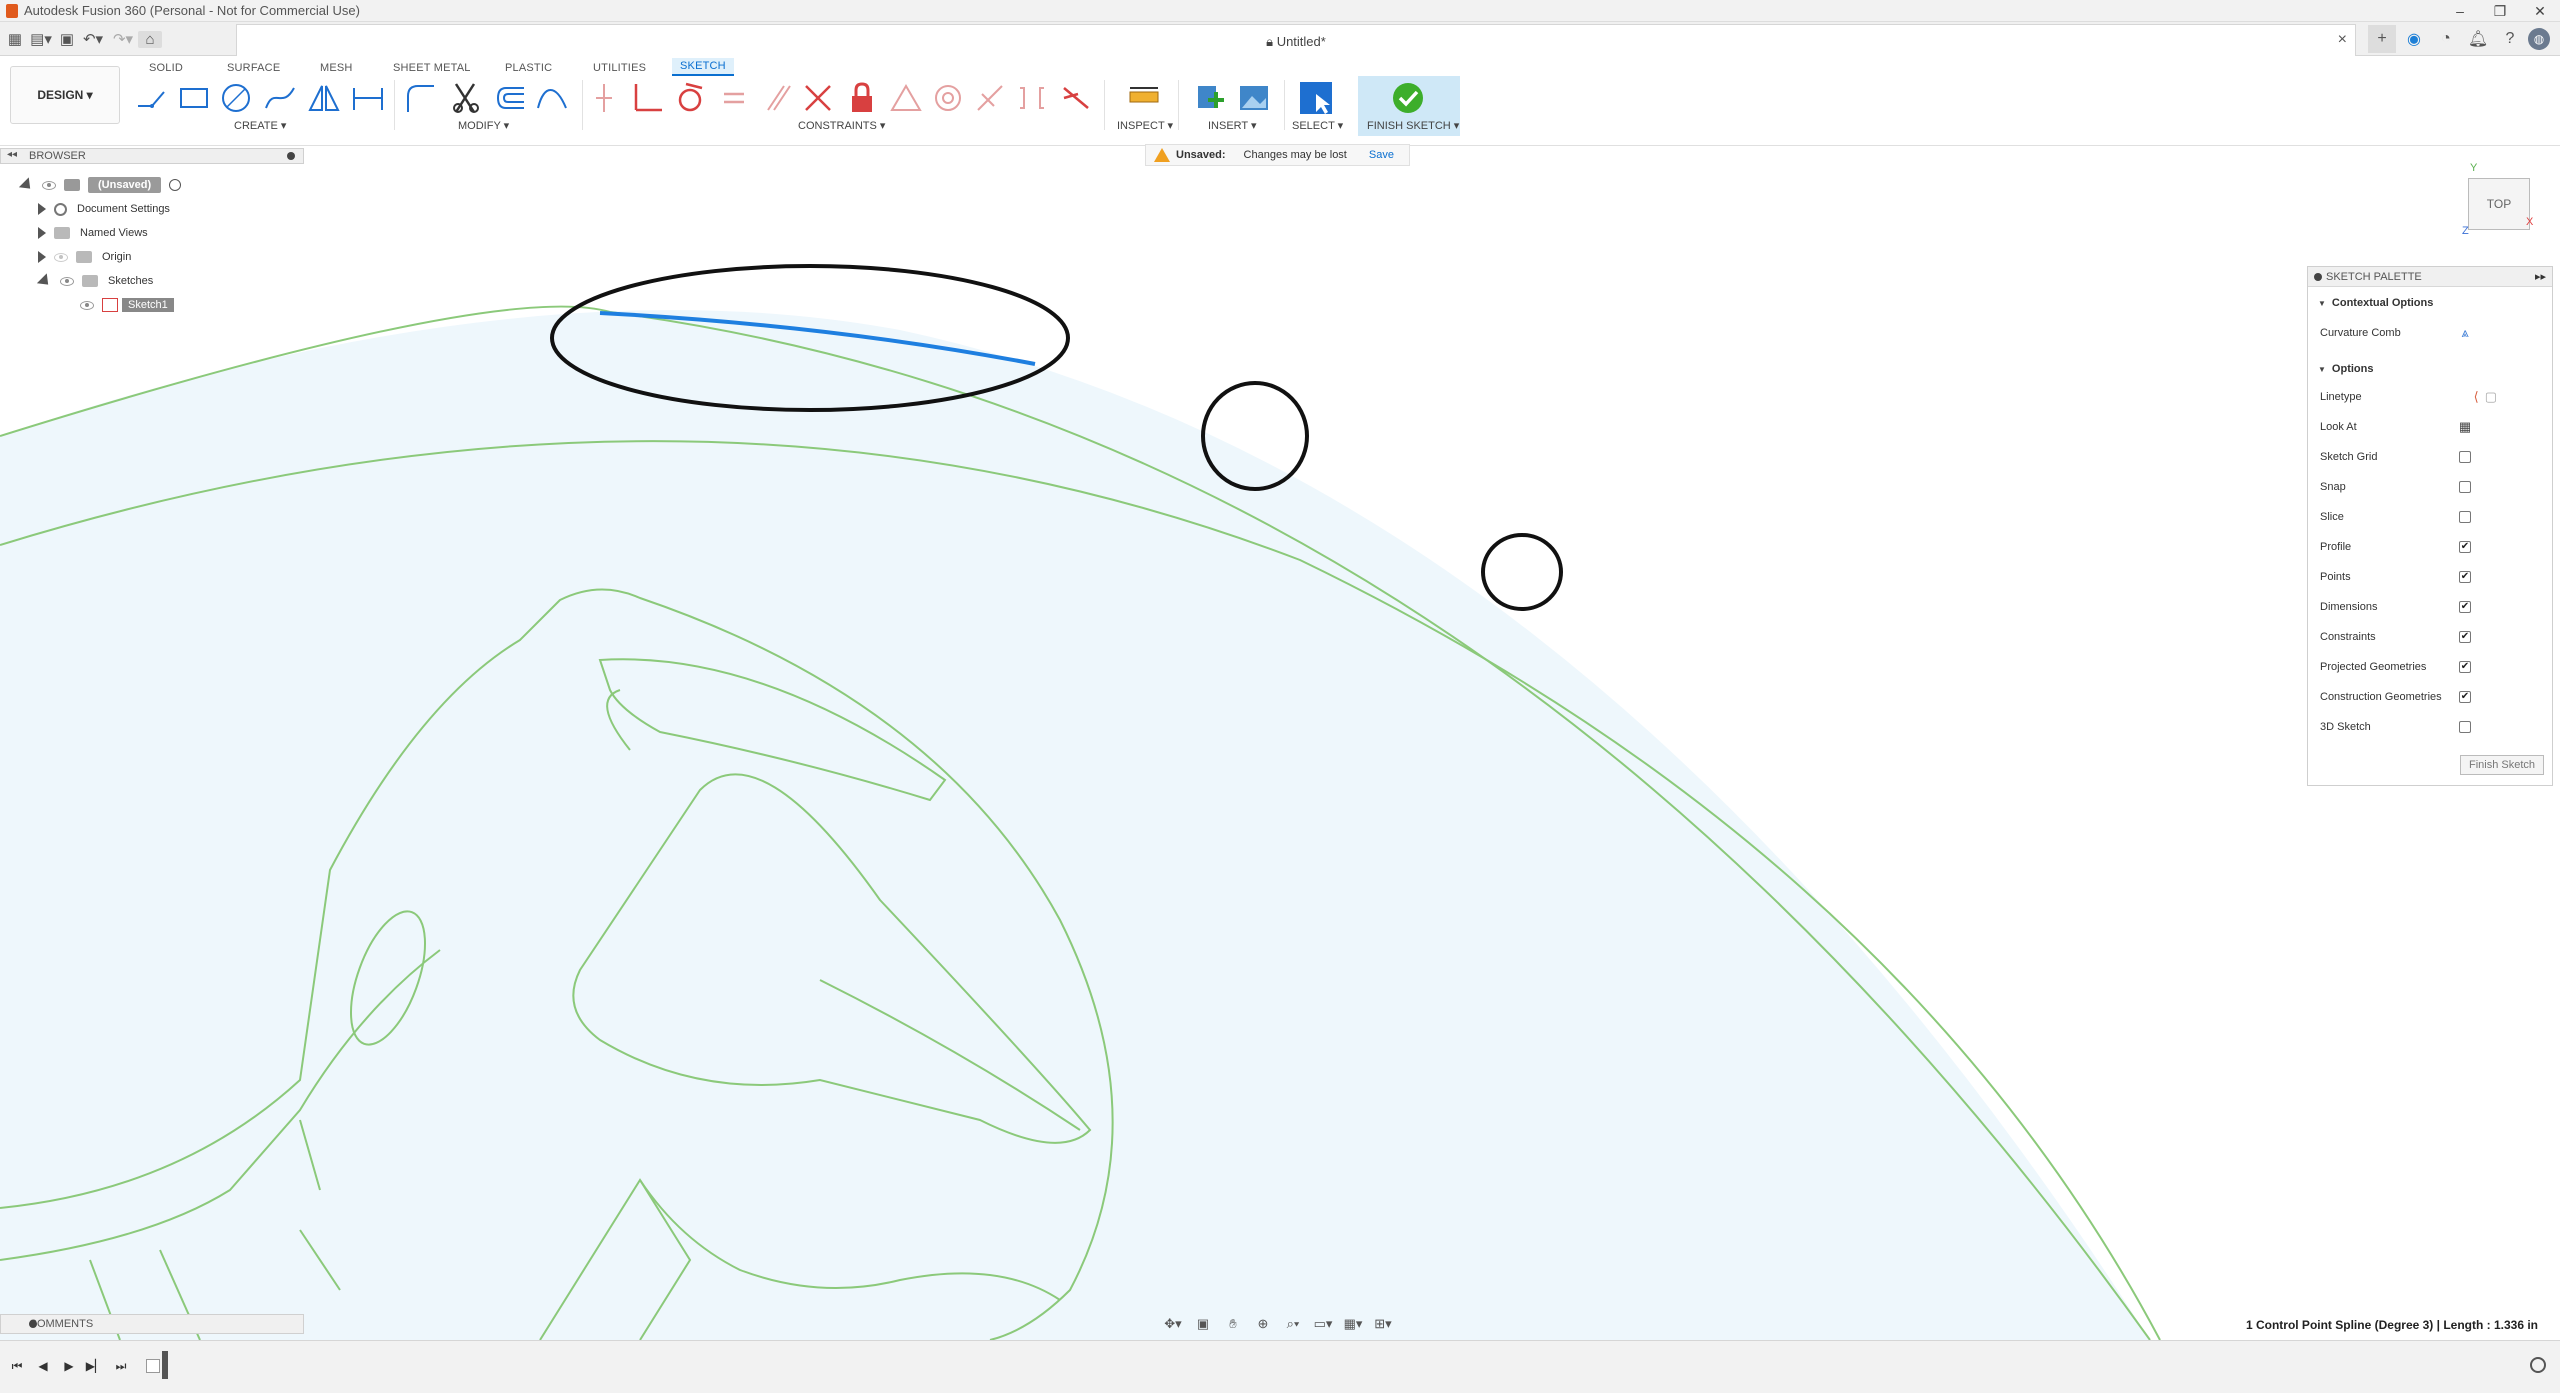 The image size is (2560, 1393). I want to click on collinear-constraint-icon, so click(818, 98).